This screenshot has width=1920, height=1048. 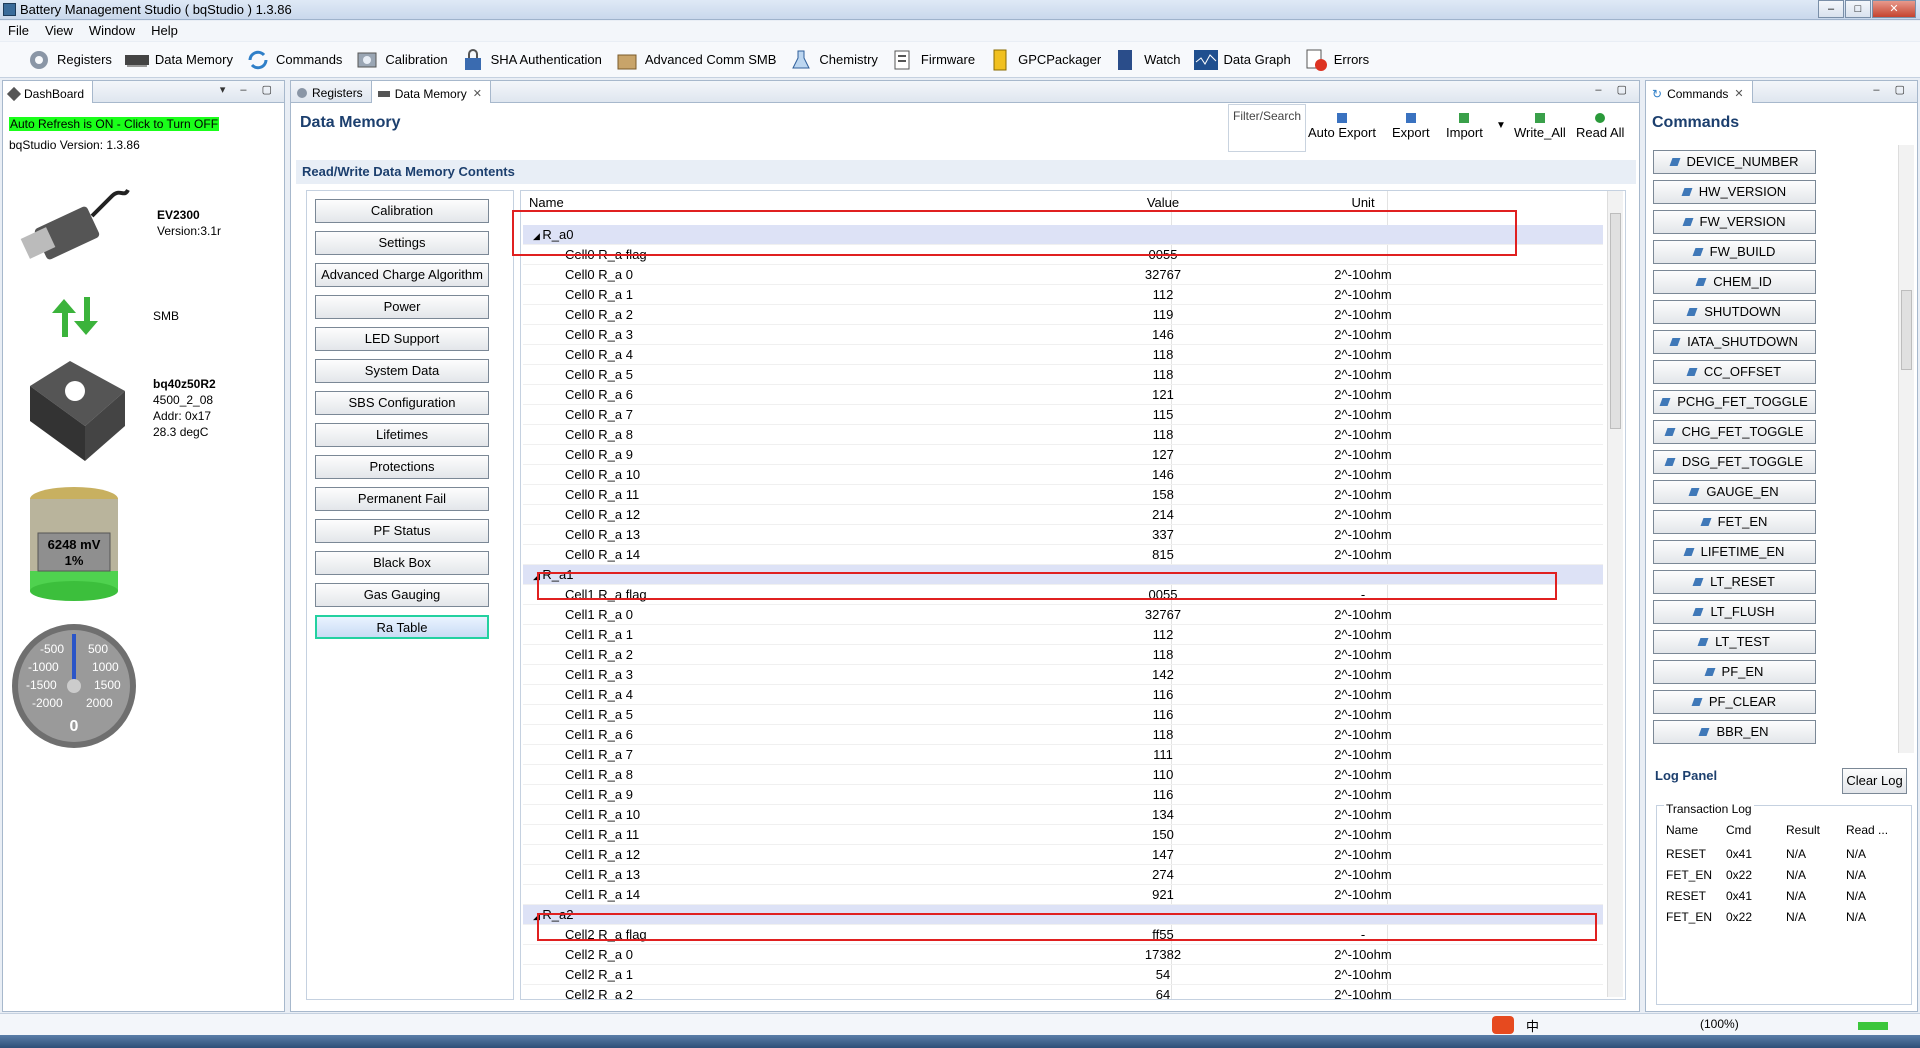 What do you see at coordinates (1063, 395) in the screenshot?
I see `table-row: Cell0 R_a 6 121 2^-10ohm` at bounding box center [1063, 395].